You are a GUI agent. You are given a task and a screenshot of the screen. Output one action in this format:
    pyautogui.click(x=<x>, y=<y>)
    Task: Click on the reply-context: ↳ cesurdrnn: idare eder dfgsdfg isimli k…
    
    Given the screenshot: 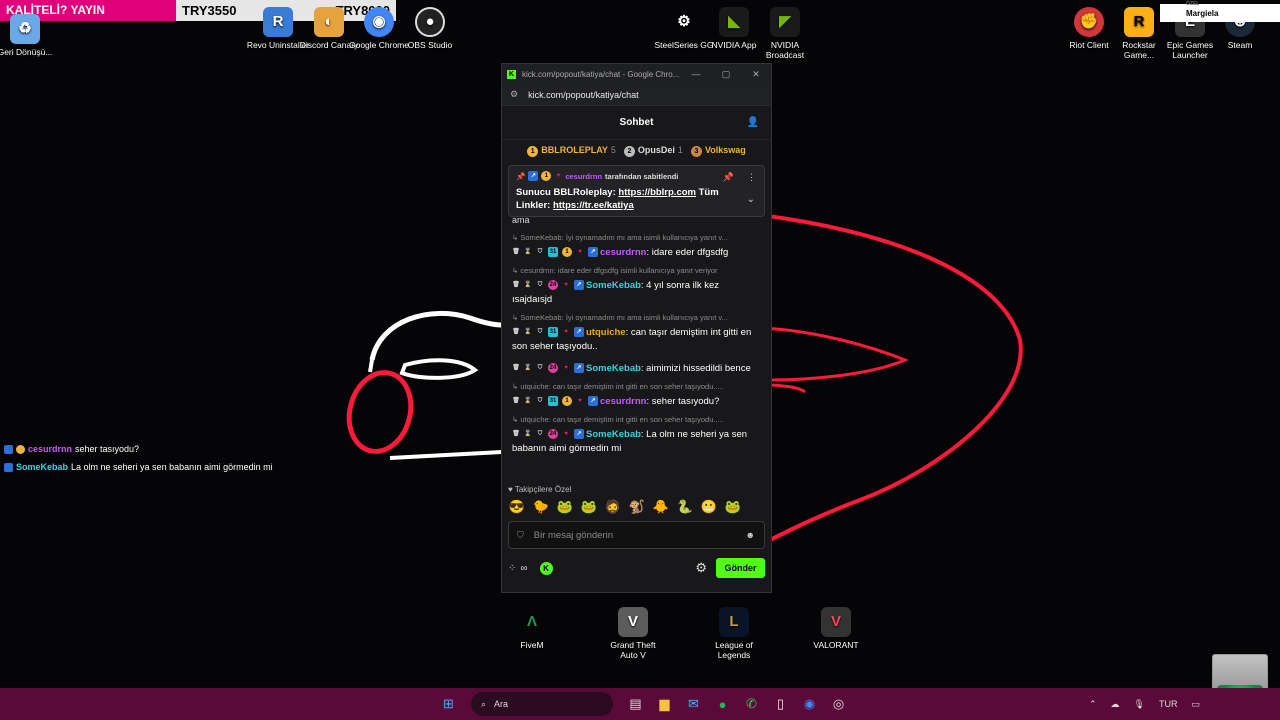 What is the action you would take?
    pyautogui.click(x=636, y=271)
    